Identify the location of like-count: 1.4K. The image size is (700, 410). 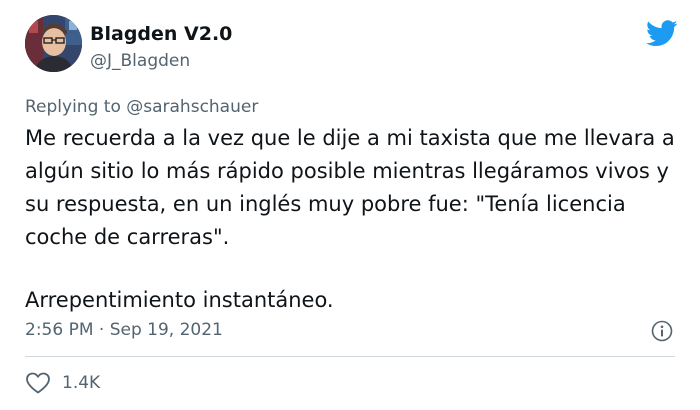
(81, 383).